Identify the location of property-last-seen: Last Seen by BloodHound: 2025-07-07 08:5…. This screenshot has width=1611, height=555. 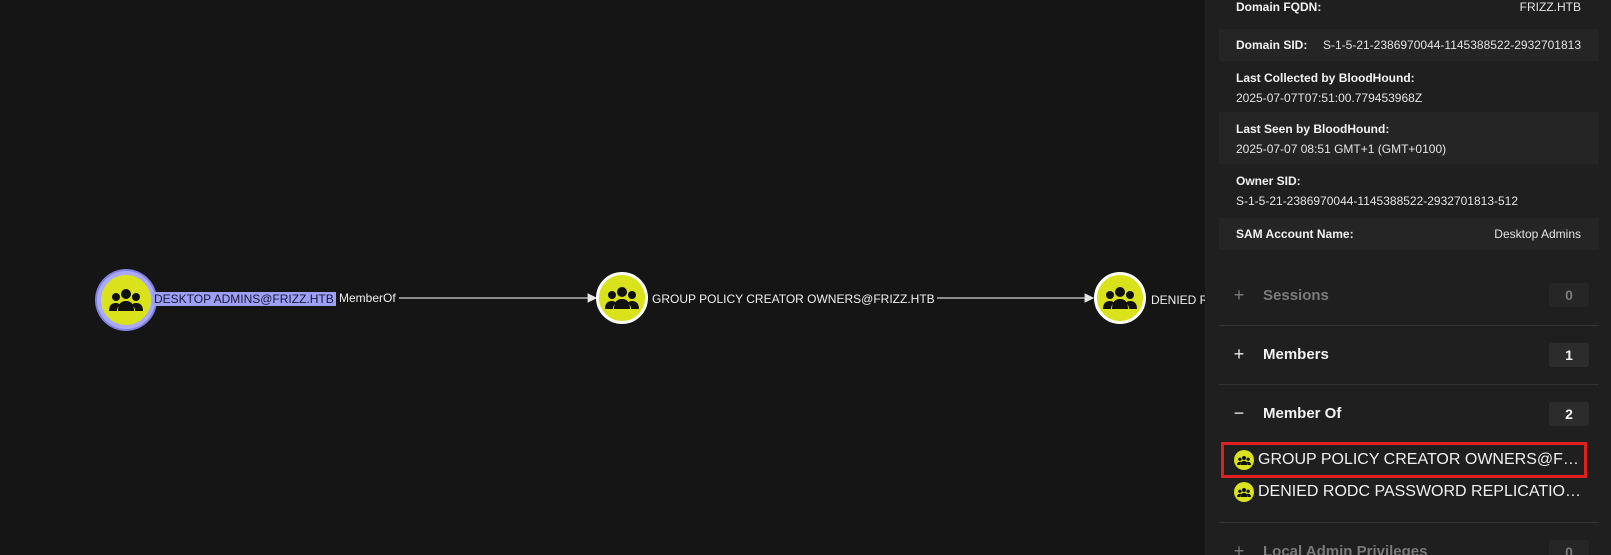
(1409, 138).